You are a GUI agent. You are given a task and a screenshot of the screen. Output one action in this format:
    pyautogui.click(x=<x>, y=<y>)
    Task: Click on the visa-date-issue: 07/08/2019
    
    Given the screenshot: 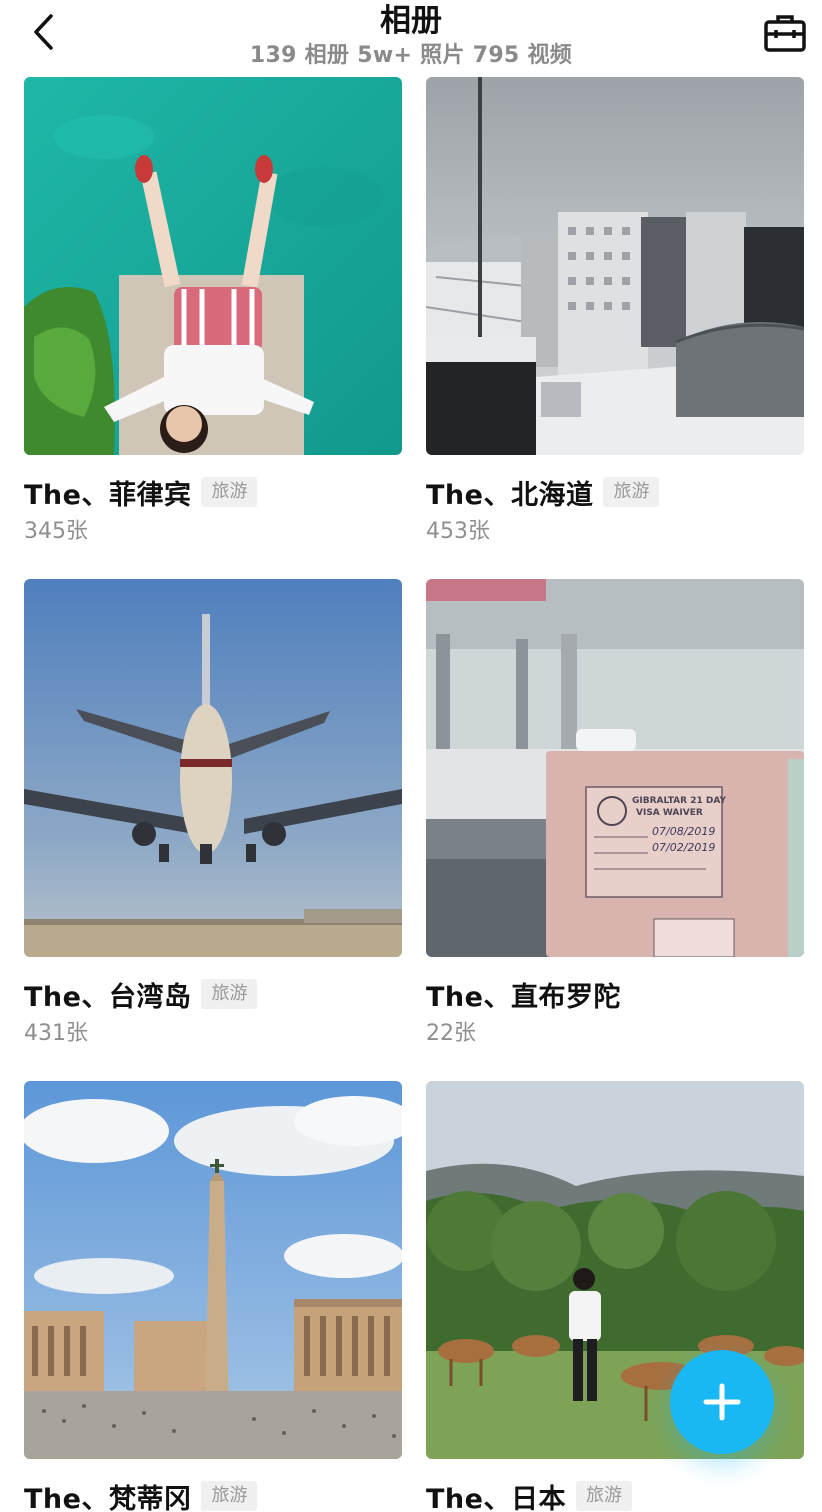 What is the action you would take?
    pyautogui.click(x=683, y=831)
    